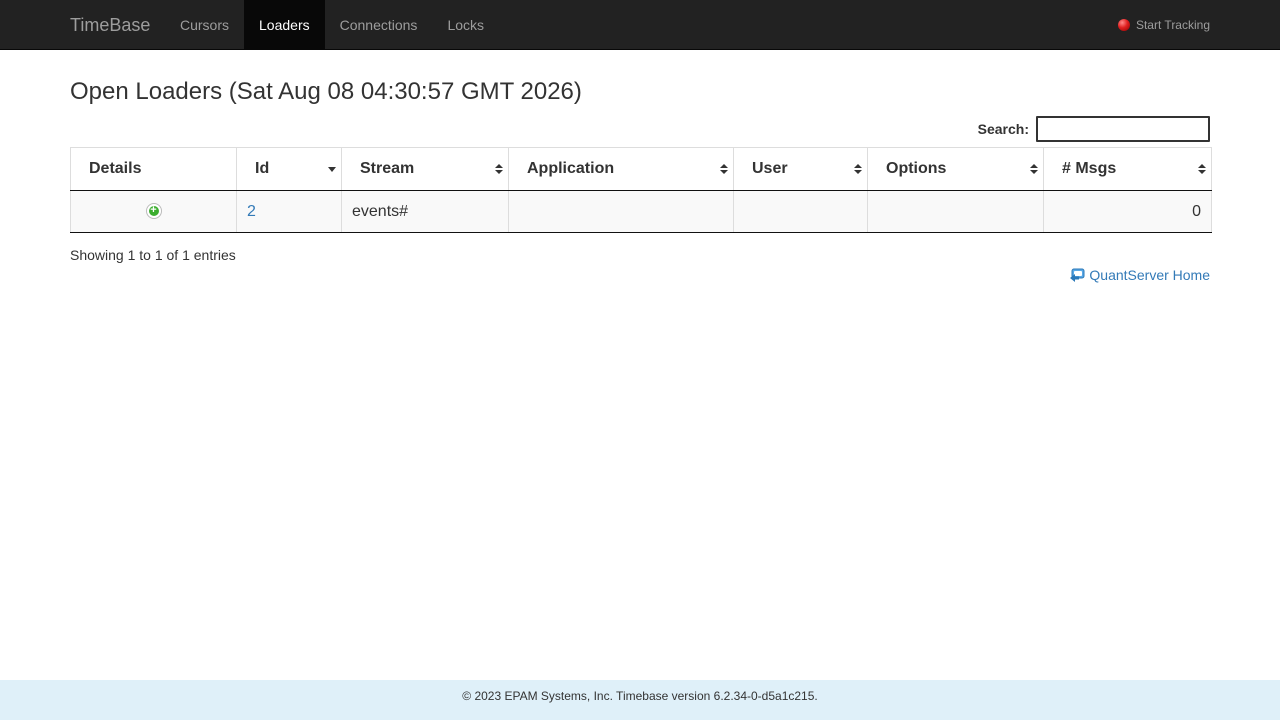 This screenshot has width=1280, height=720. Describe the element at coordinates (153, 169) in the screenshot. I see `column-header-details: Details` at that location.